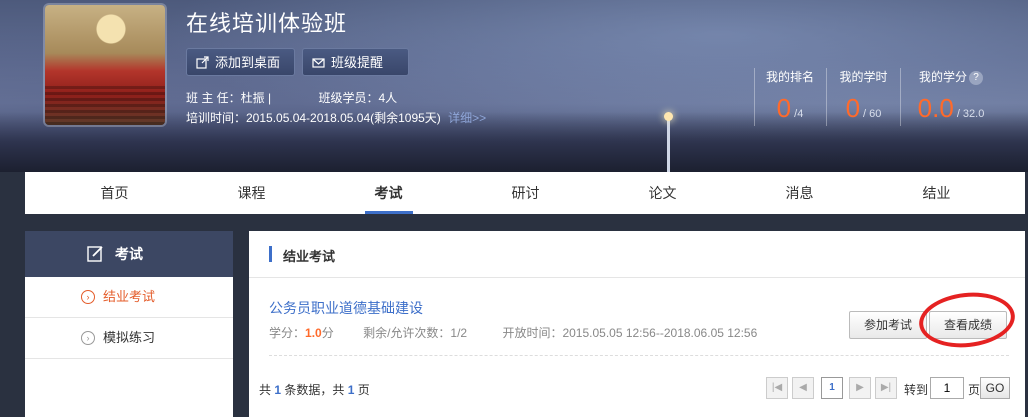 This screenshot has width=1028, height=417. Describe the element at coordinates (630, 333) in the screenshot. I see `exam-open-time: 开放时间：2015.05.05 12:56--2018.06.05 12:56` at that location.